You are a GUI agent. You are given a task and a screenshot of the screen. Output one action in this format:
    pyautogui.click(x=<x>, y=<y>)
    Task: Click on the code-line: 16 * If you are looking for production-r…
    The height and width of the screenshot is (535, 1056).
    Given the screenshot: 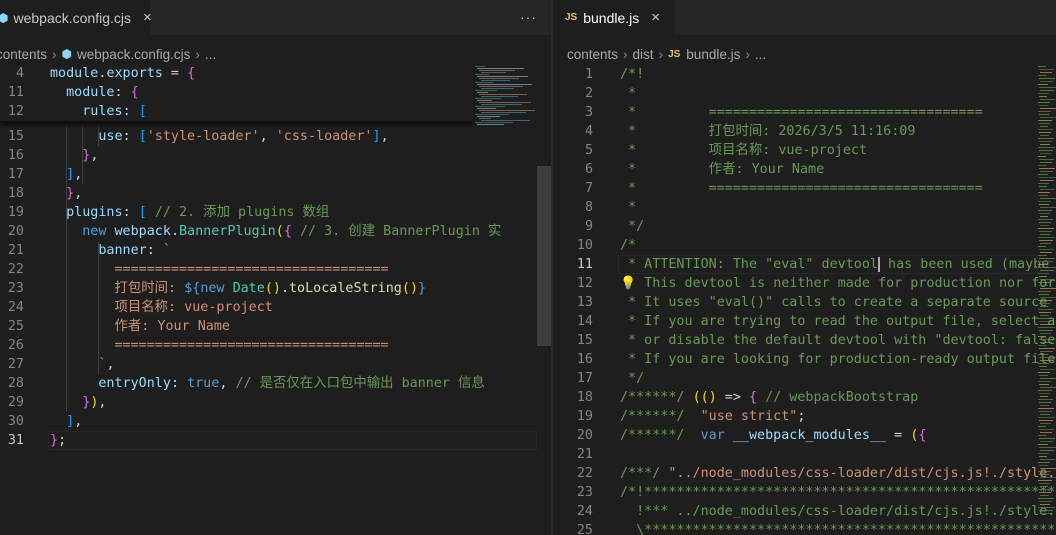 What is the action you would take?
    pyautogui.click(x=804, y=359)
    